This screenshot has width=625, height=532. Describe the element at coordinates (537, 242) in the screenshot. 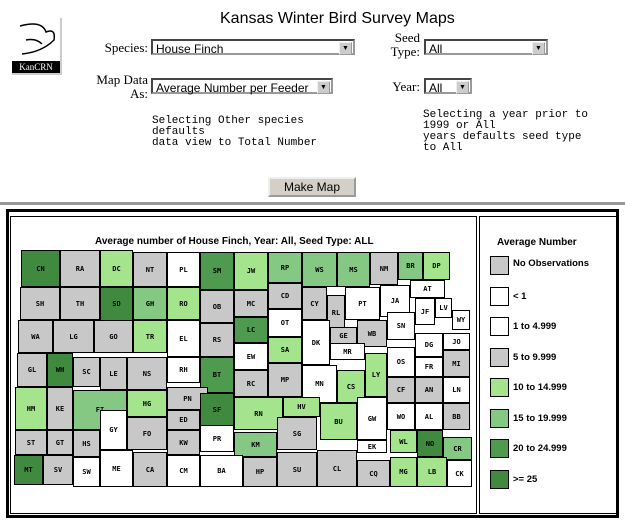

I see `legend-title: Average Number` at that location.